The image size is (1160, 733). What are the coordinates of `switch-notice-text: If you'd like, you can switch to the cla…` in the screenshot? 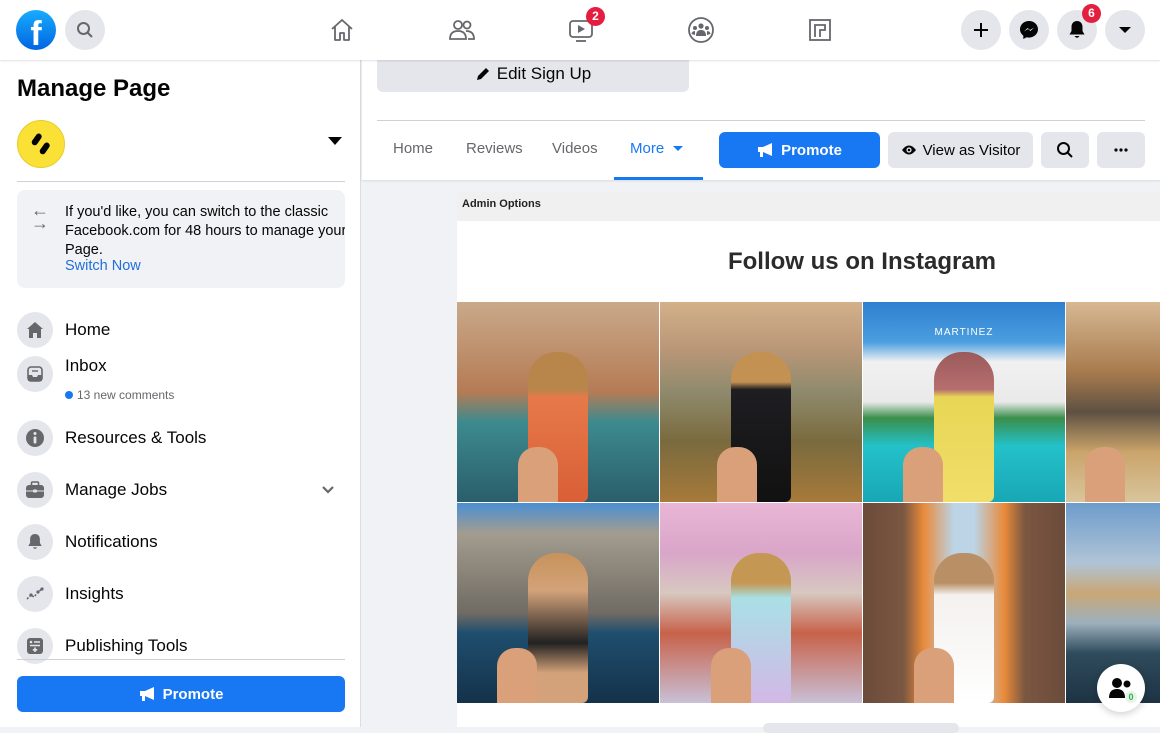 It's located at (205, 231).